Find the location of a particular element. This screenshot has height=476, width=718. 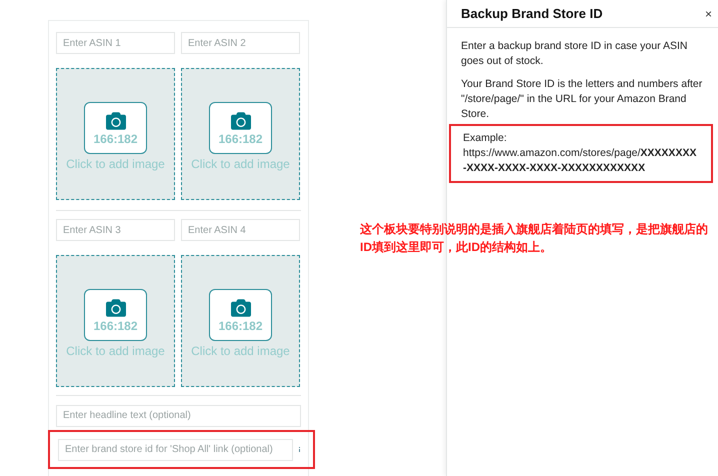

help-text: Your Brand Store ID is the letters and numbers after "/store/page/" in the URL for your Amazon Brand Store. is located at coordinates (582, 99).